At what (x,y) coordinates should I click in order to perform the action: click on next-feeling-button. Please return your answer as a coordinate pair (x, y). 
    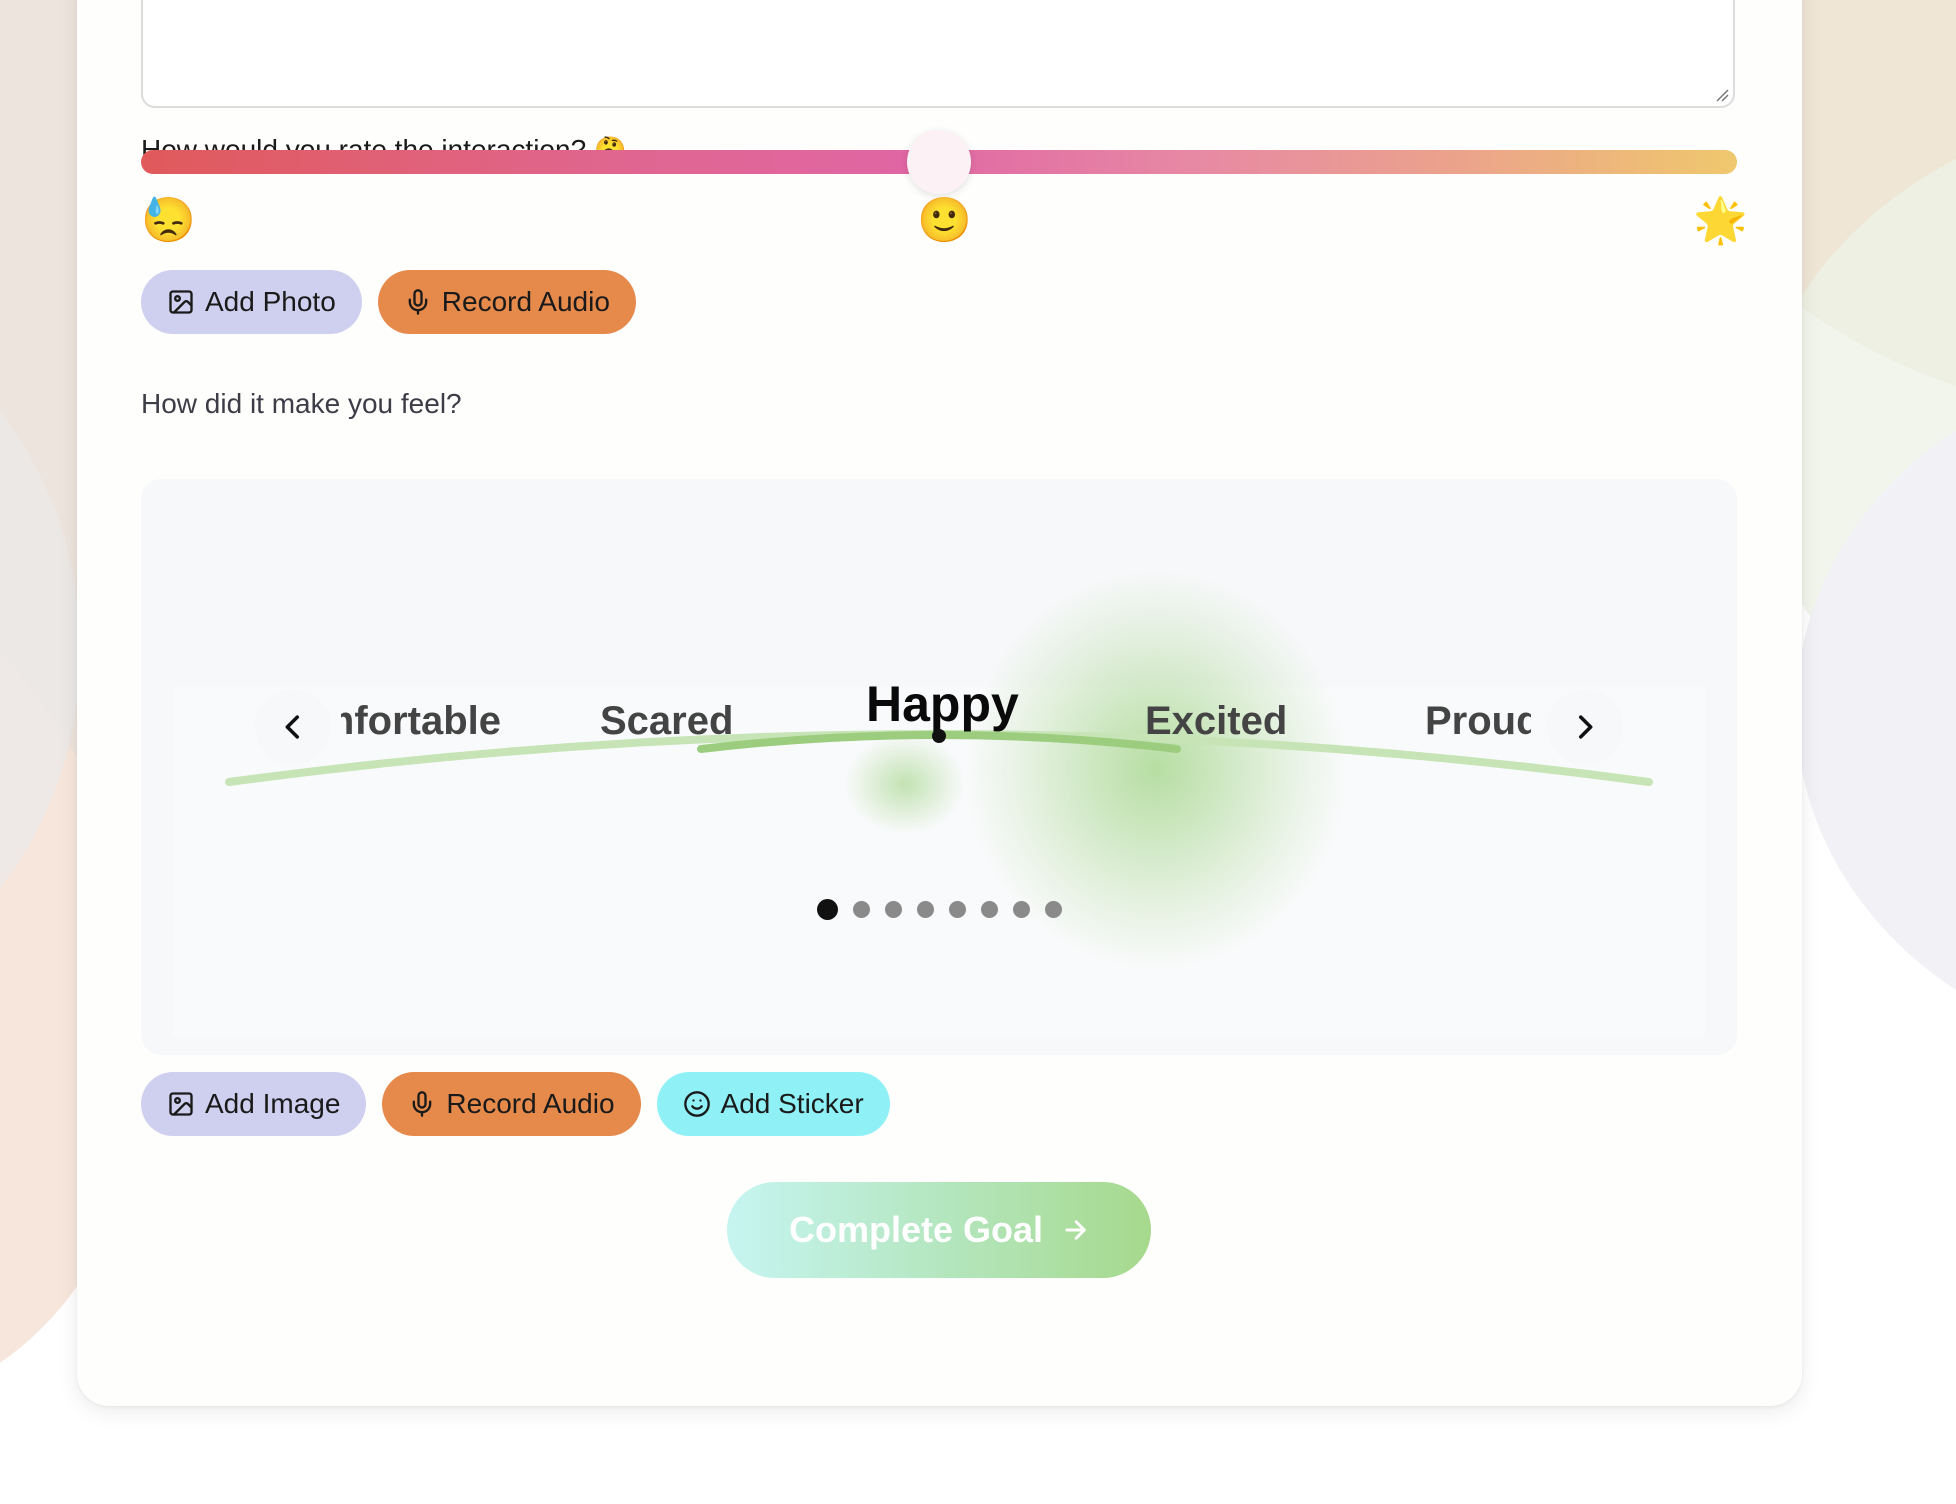
    Looking at the image, I should click on (1585, 727).